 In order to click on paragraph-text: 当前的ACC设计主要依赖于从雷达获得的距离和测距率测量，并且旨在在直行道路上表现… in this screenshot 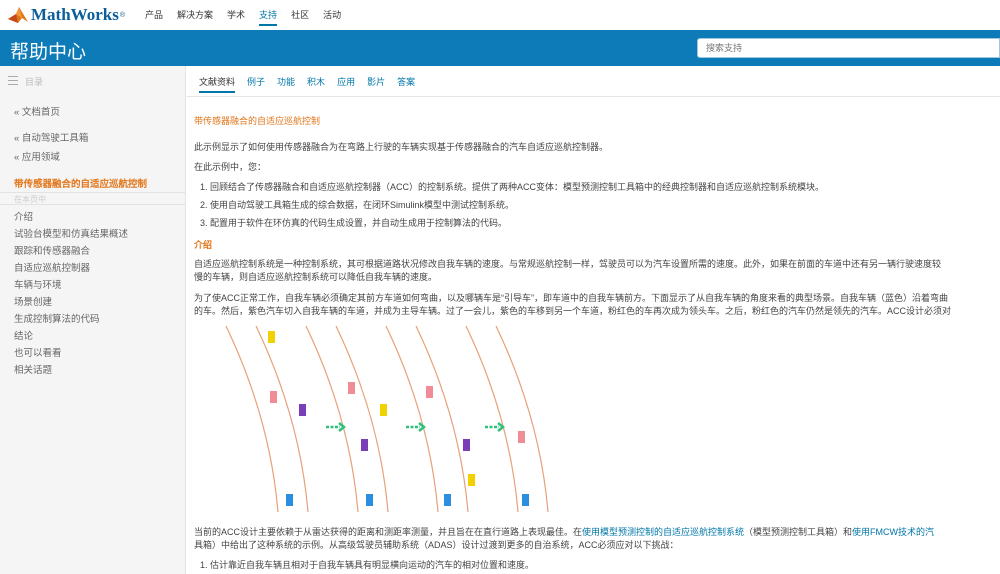, I will do `click(388, 532)`.